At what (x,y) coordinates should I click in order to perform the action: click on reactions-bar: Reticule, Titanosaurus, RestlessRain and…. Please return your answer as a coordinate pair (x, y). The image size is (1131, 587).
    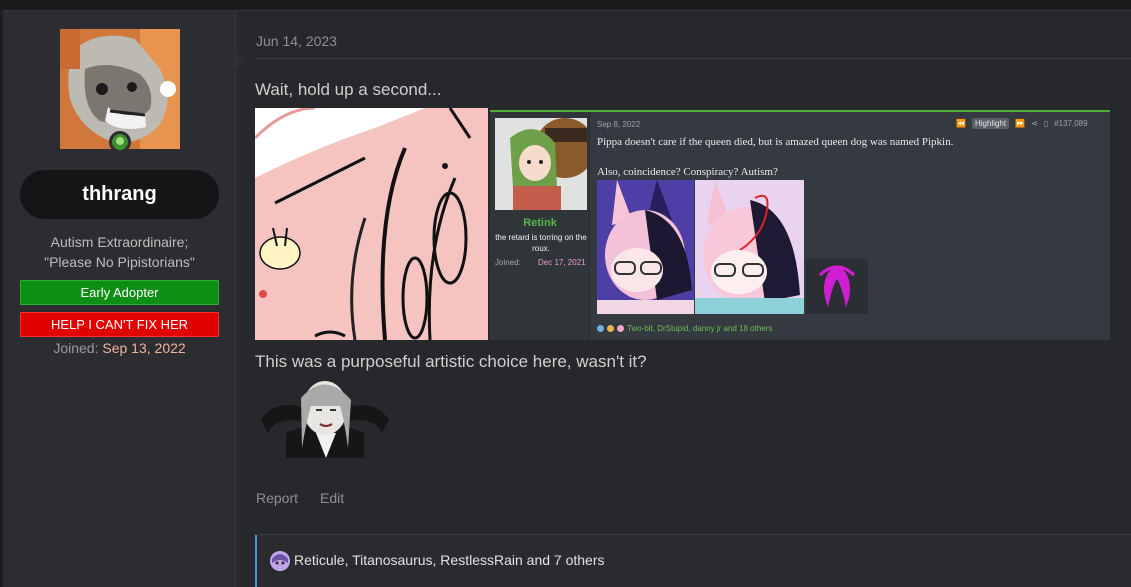
    Looking at the image, I should click on (693, 561).